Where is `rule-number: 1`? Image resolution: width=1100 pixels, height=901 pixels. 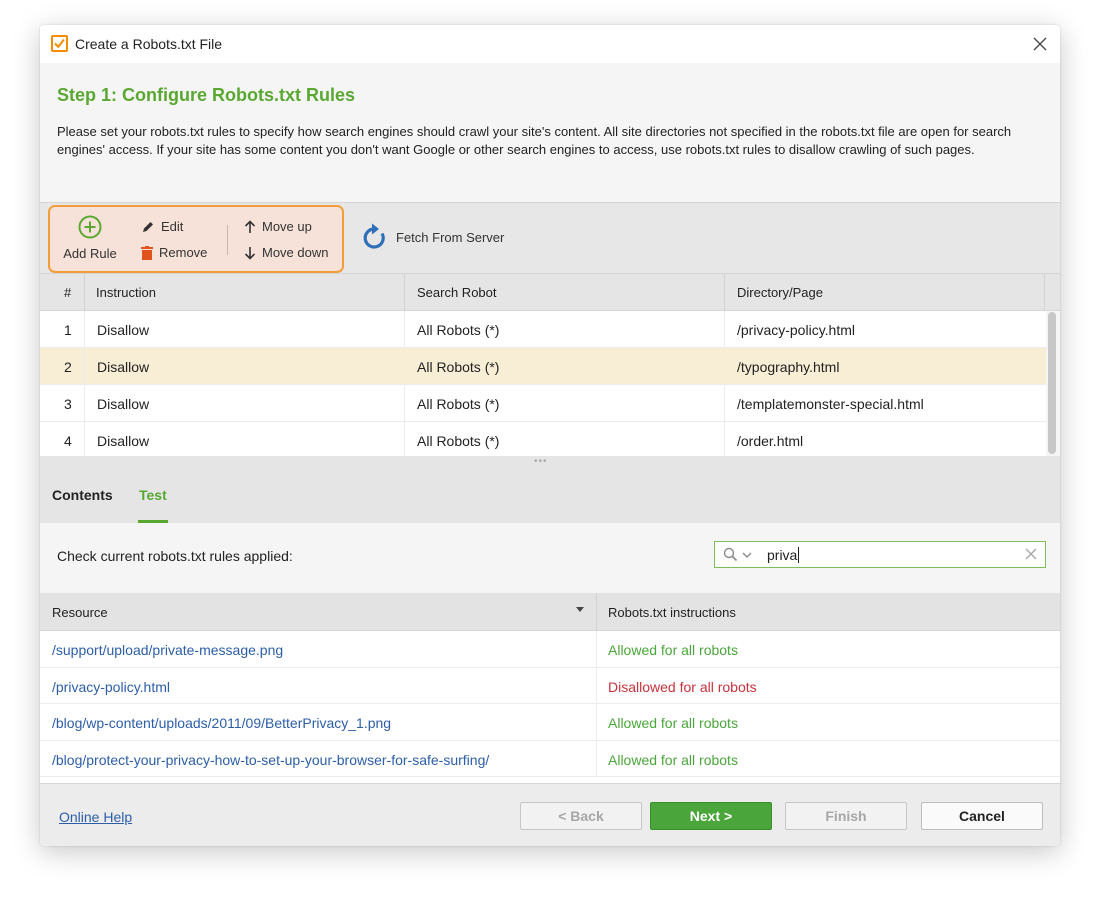
rule-number: 1 is located at coordinates (68, 330).